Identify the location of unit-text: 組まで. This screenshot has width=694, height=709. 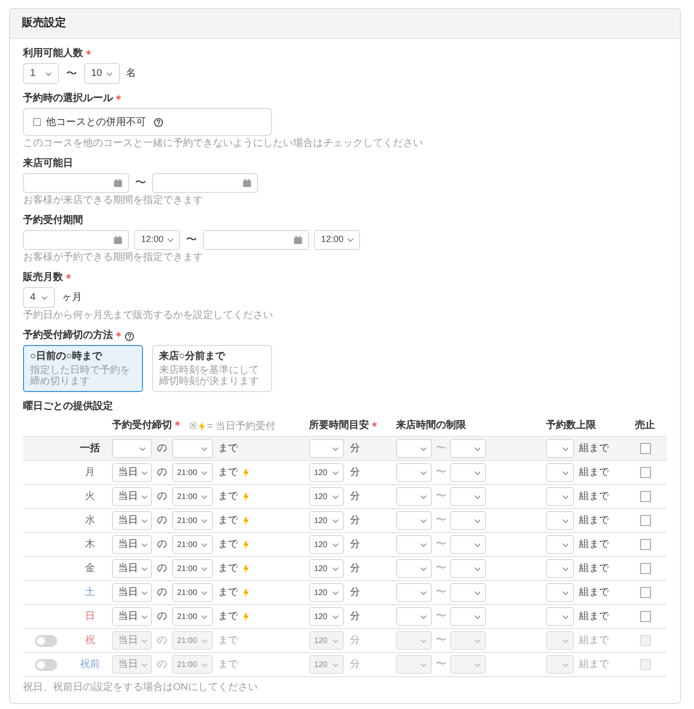
(594, 521).